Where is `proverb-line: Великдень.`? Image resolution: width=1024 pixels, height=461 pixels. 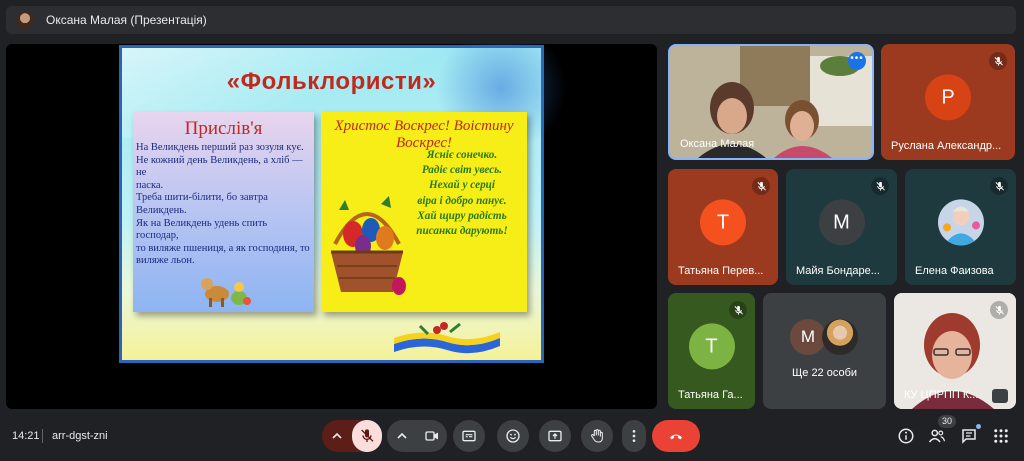 proverb-line: Великдень. is located at coordinates (161, 210).